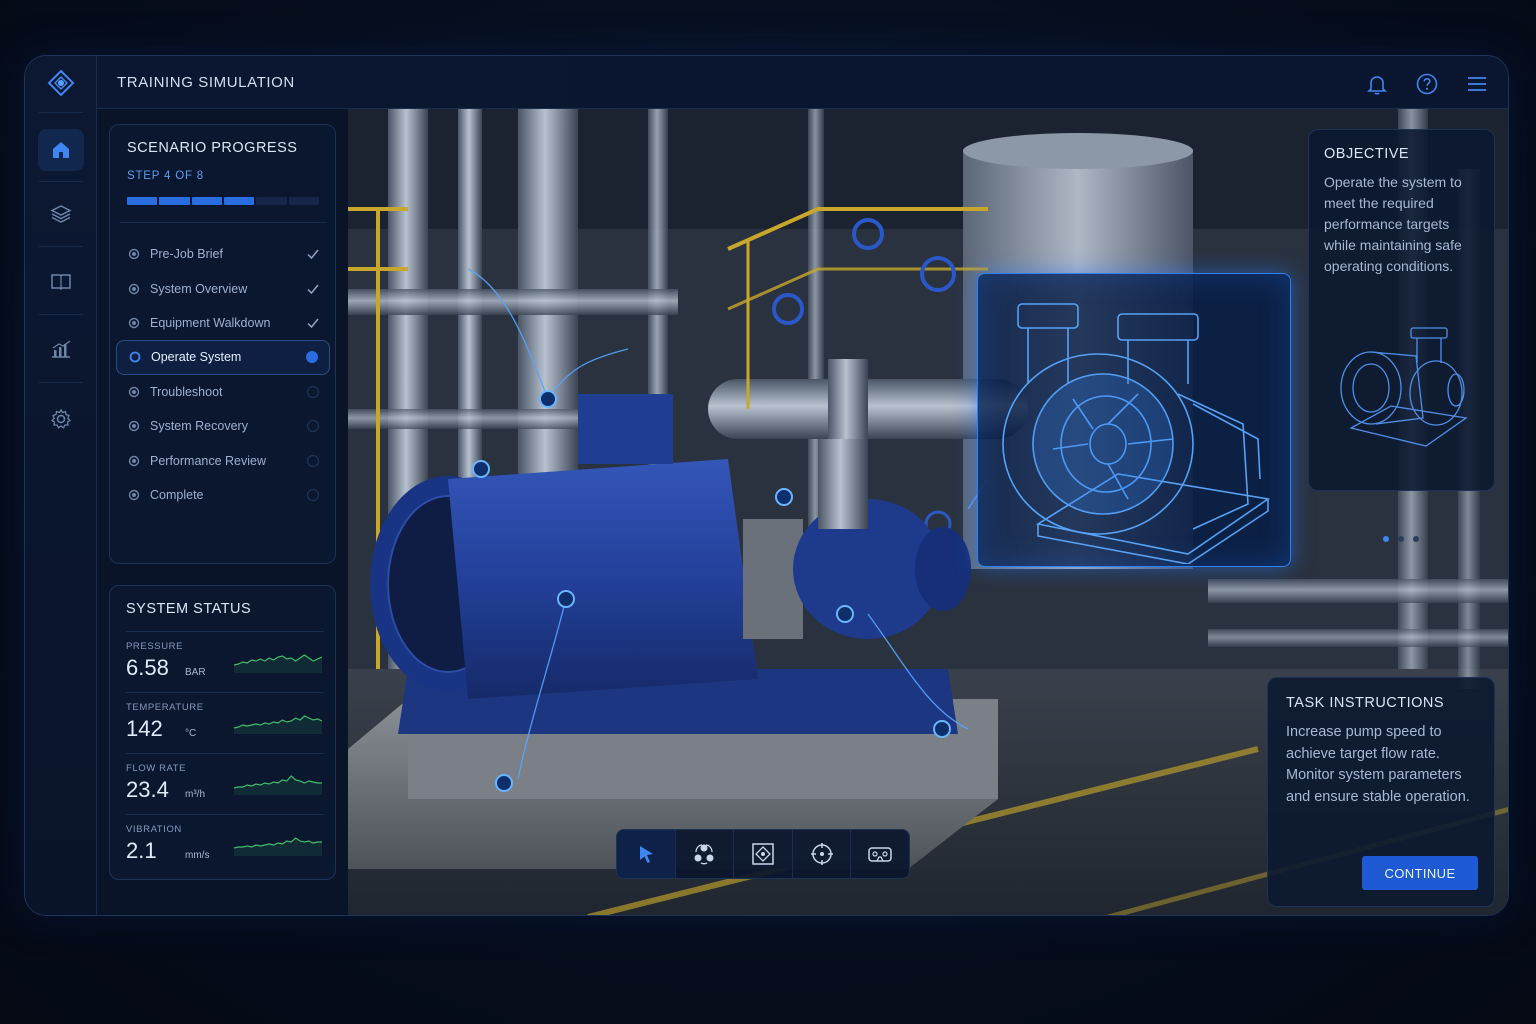 The width and height of the screenshot is (1536, 1024). What do you see at coordinates (1377, 84) in the screenshot?
I see `notifications-bell-icon` at bounding box center [1377, 84].